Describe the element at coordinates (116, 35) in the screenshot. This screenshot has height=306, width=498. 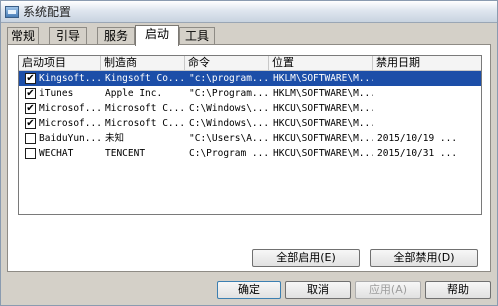
I see `tab-services: 服务` at that location.